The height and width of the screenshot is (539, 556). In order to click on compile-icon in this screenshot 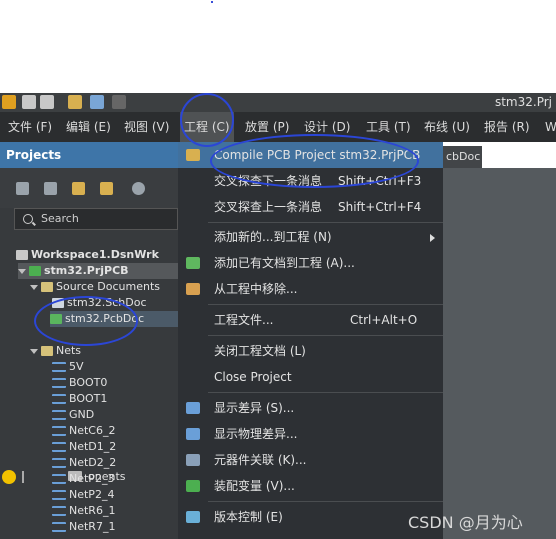, I will do `click(193, 155)`.